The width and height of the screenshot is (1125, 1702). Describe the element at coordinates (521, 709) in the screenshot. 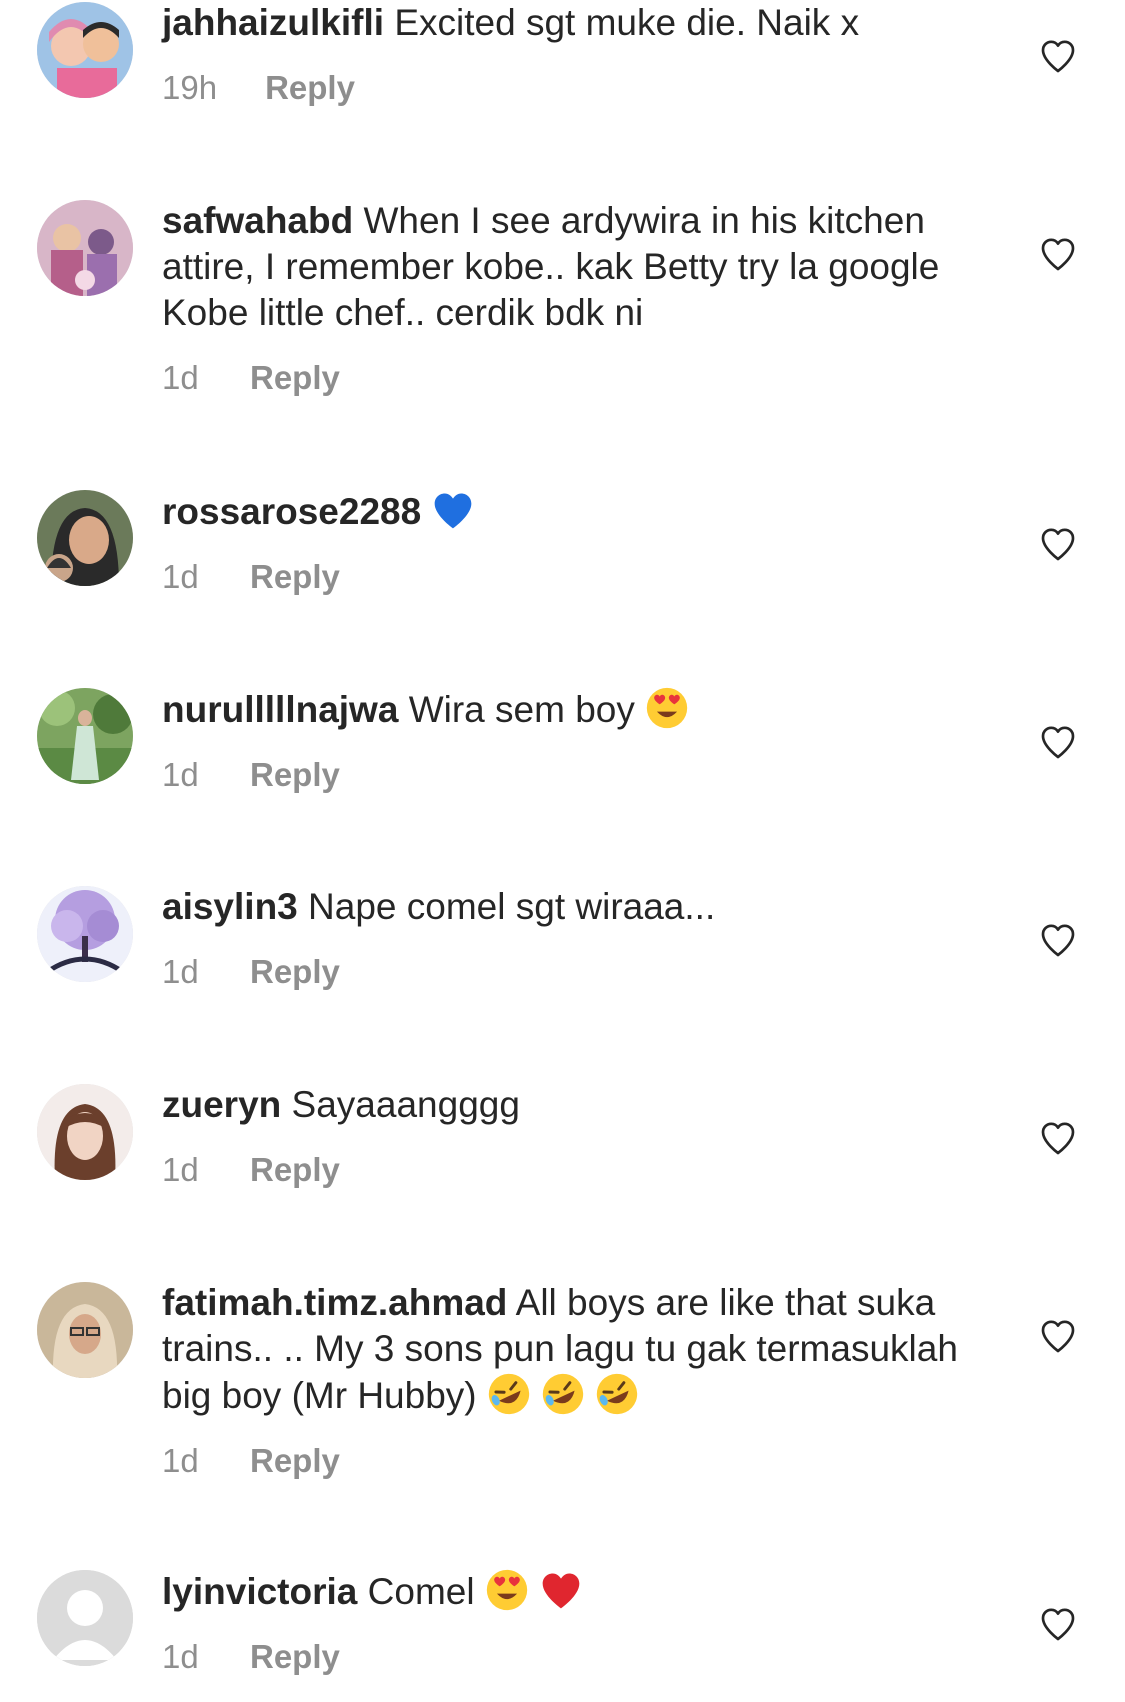

I see `comment-body: Wira sem boy` at that location.